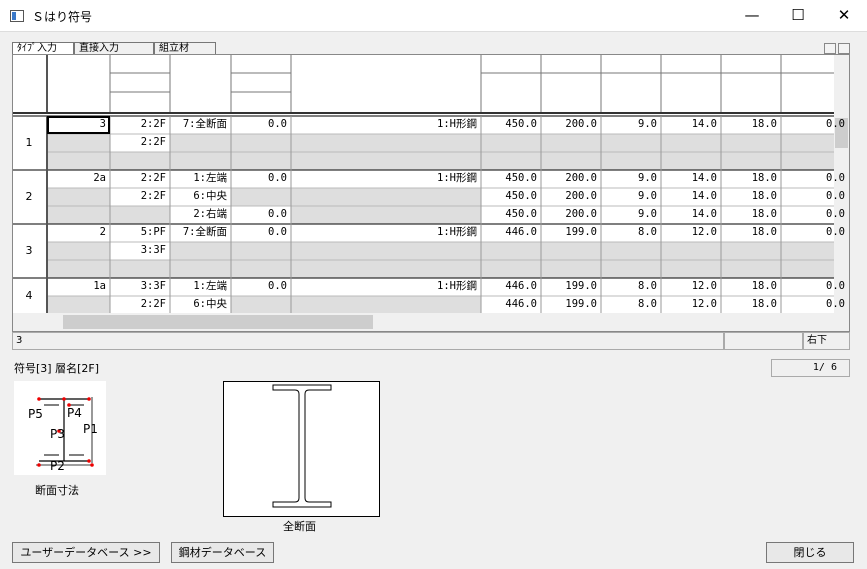 This screenshot has height=569, width=867. Describe the element at coordinates (29, 250) in the screenshot. I see `row-number: 3` at that location.